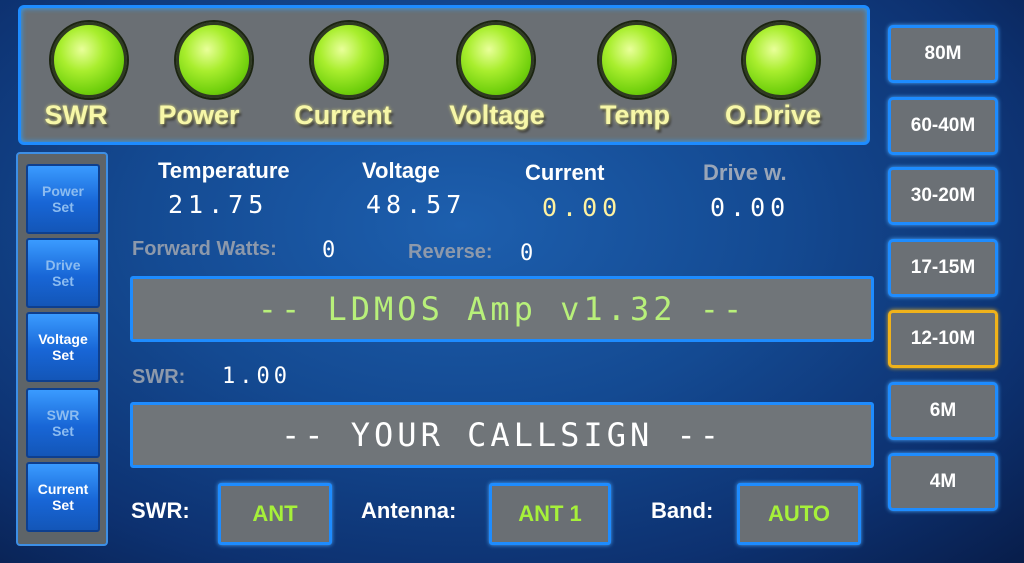  What do you see at coordinates (329, 250) in the screenshot?
I see `forward-watts-value: 0` at bounding box center [329, 250].